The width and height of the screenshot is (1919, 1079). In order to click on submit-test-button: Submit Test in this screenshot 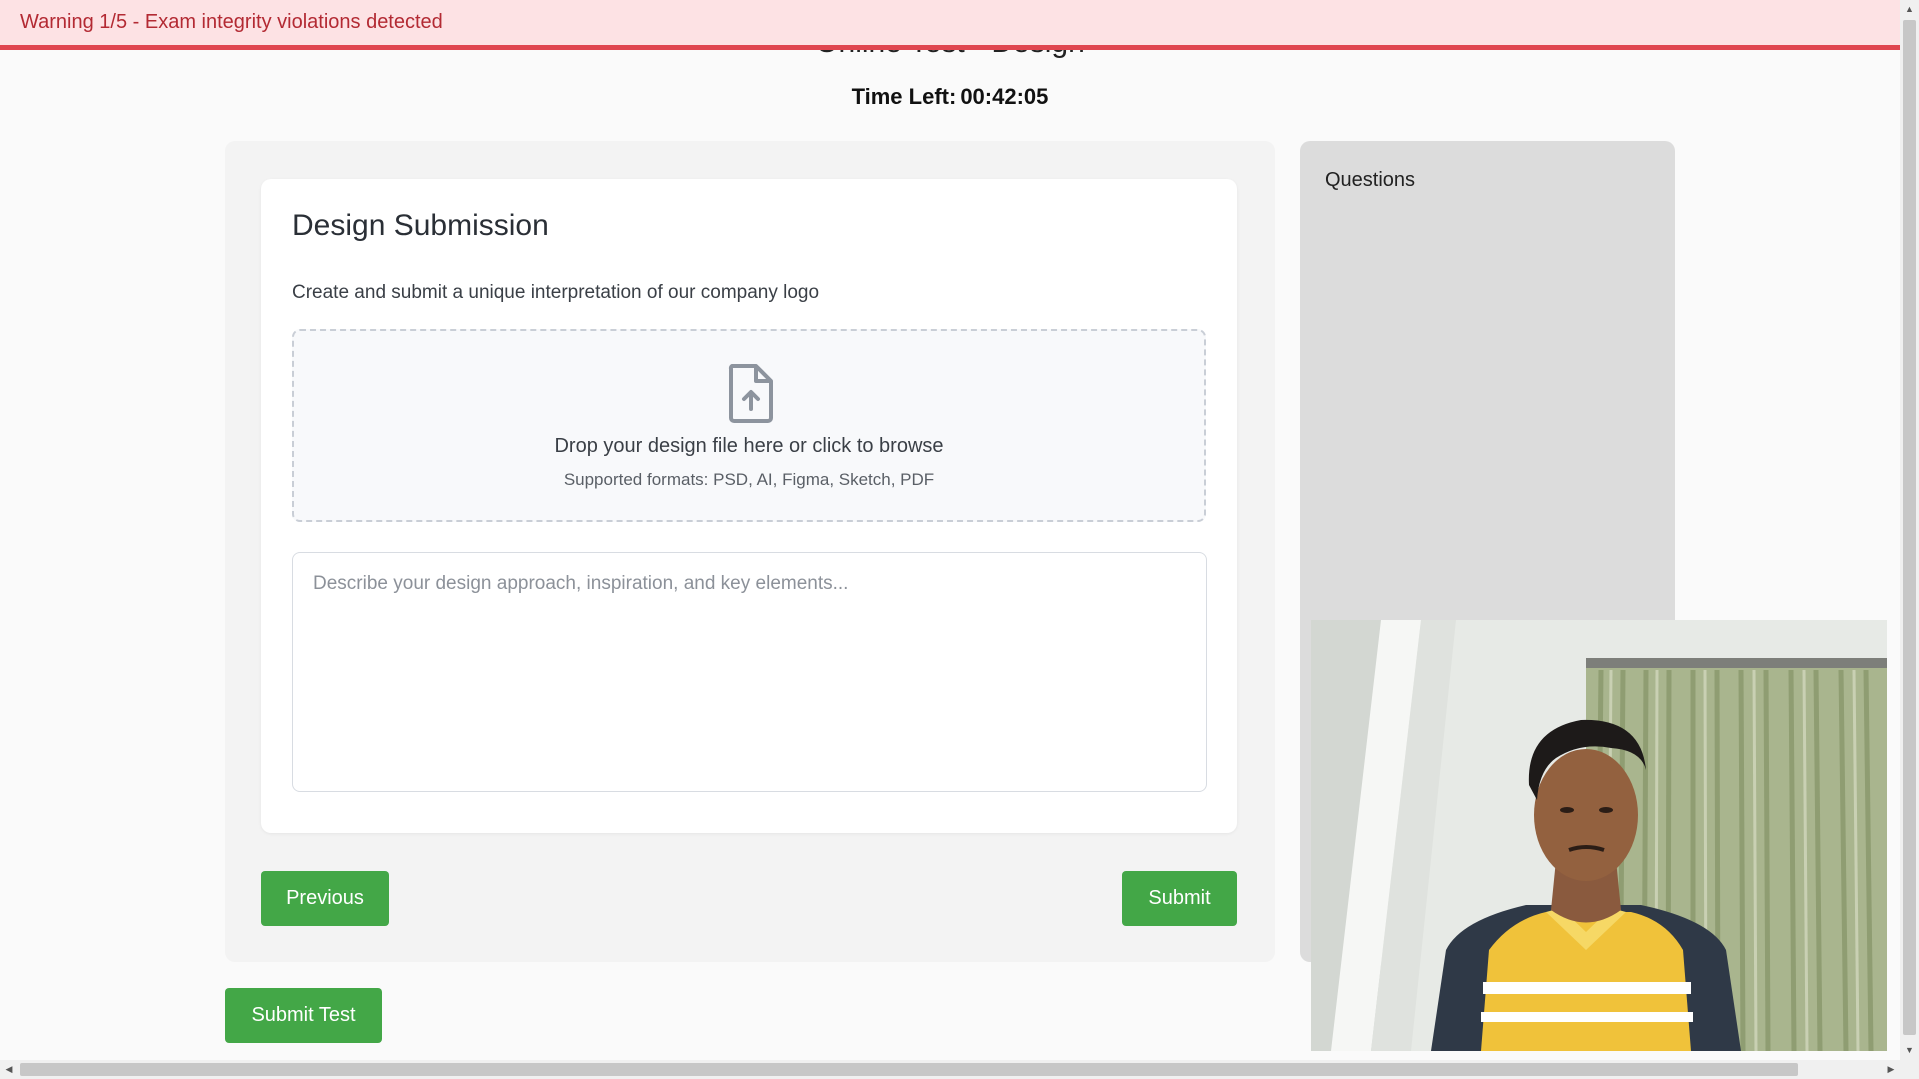, I will do `click(303, 1015)`.